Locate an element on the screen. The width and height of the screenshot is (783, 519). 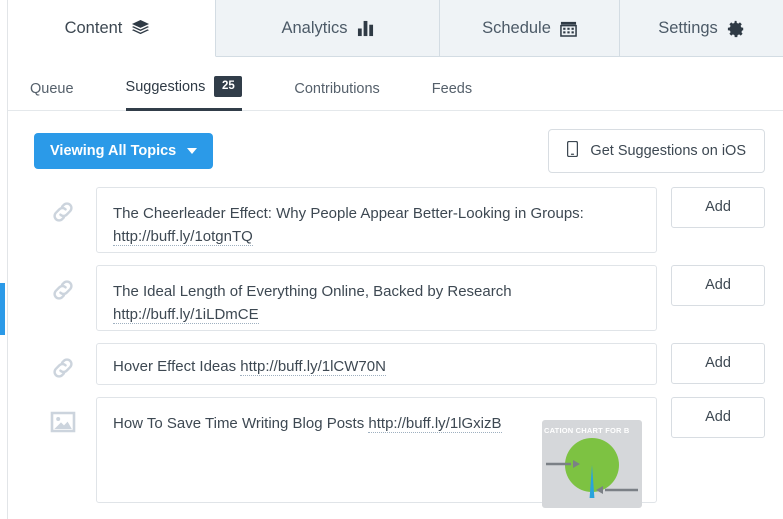
viewing-all-topics-label: Viewing All Topics is located at coordinates (113, 150).